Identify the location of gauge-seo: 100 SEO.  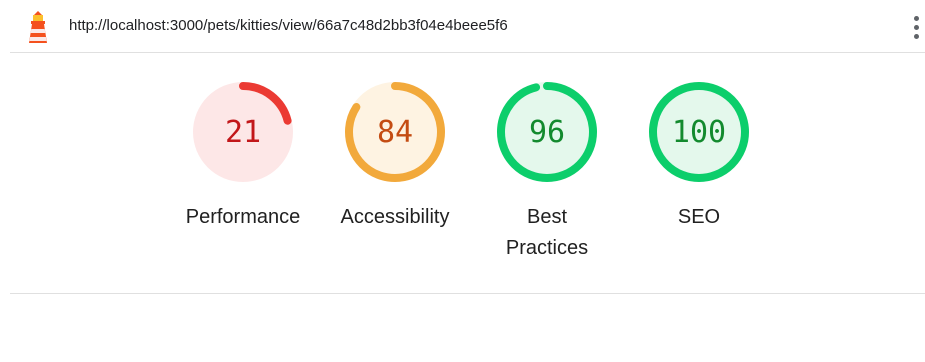
(699, 177).